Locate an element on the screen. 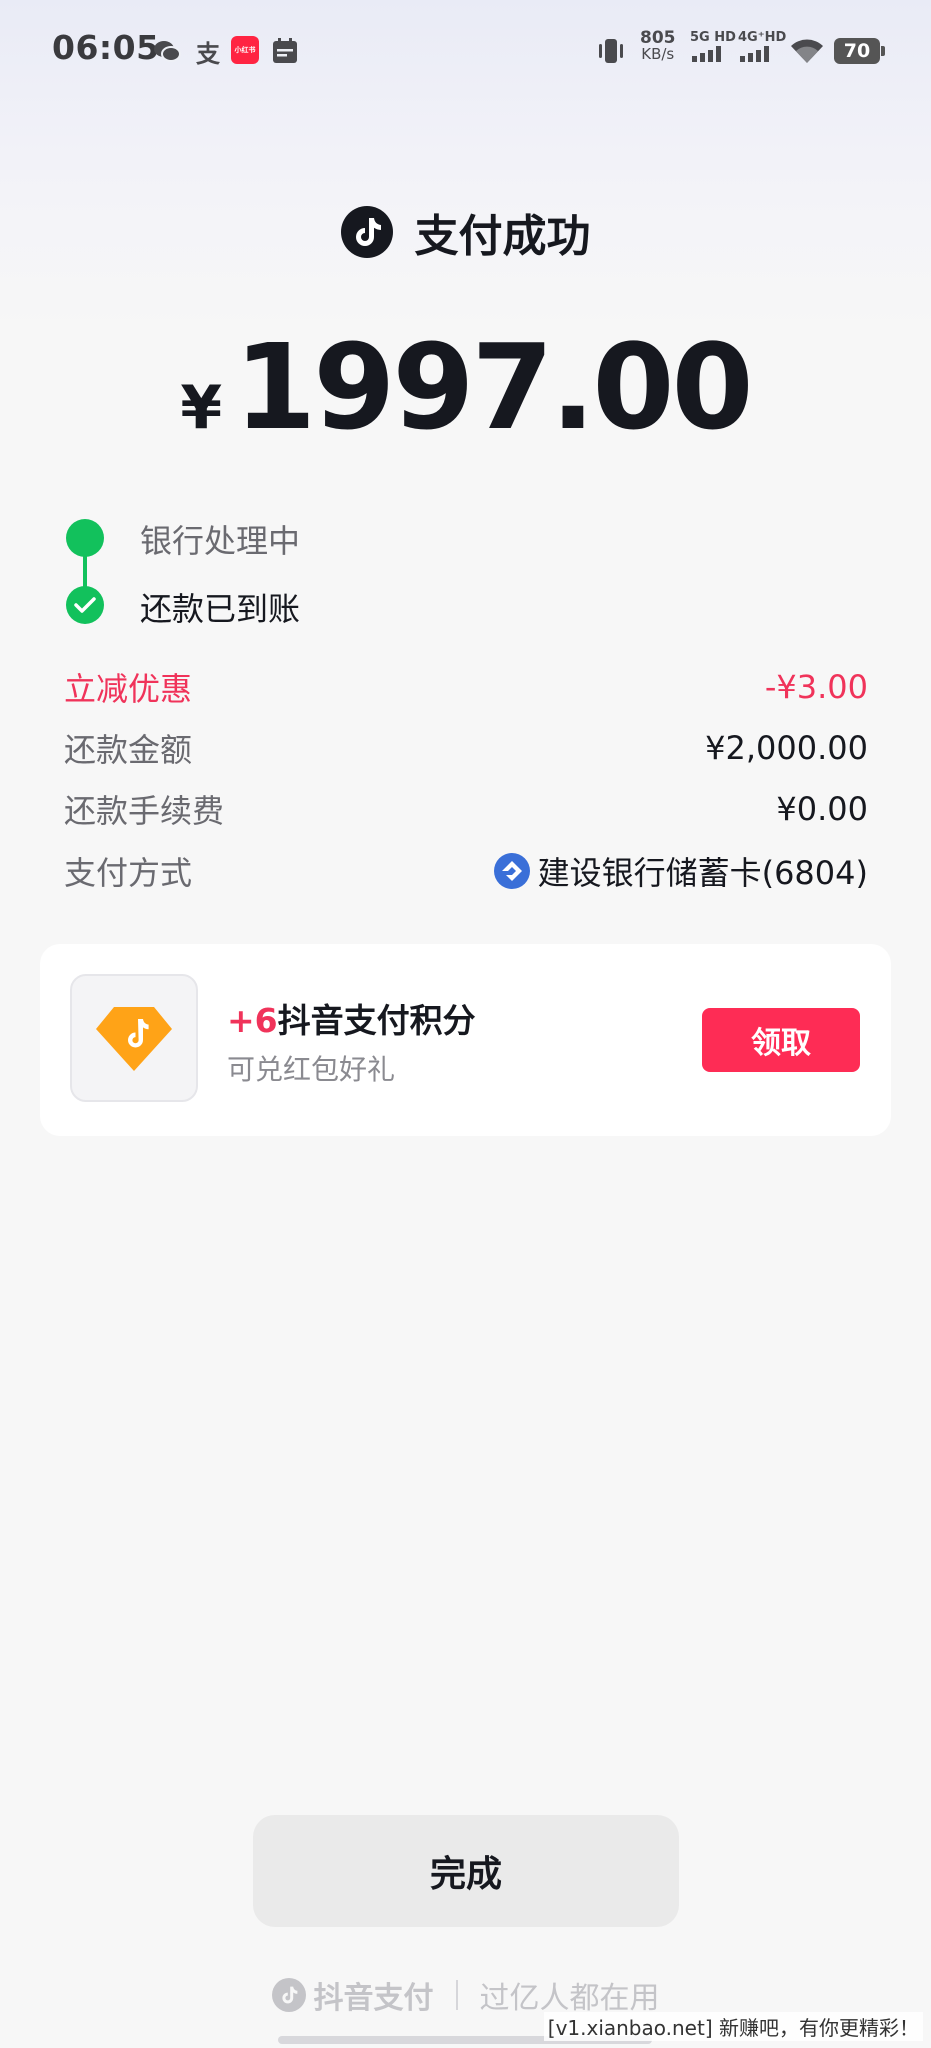  detail-value: ¥0.00 is located at coordinates (822, 809).